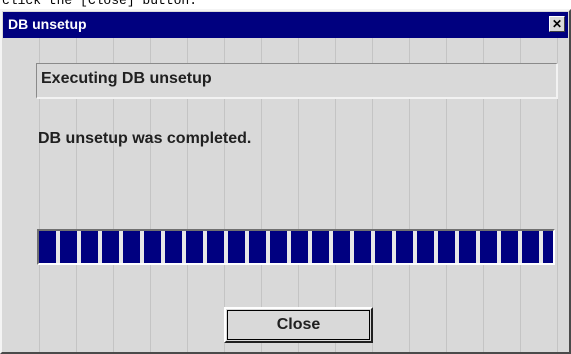 This screenshot has width=571, height=354. I want to click on progress-fill, so click(296, 247).